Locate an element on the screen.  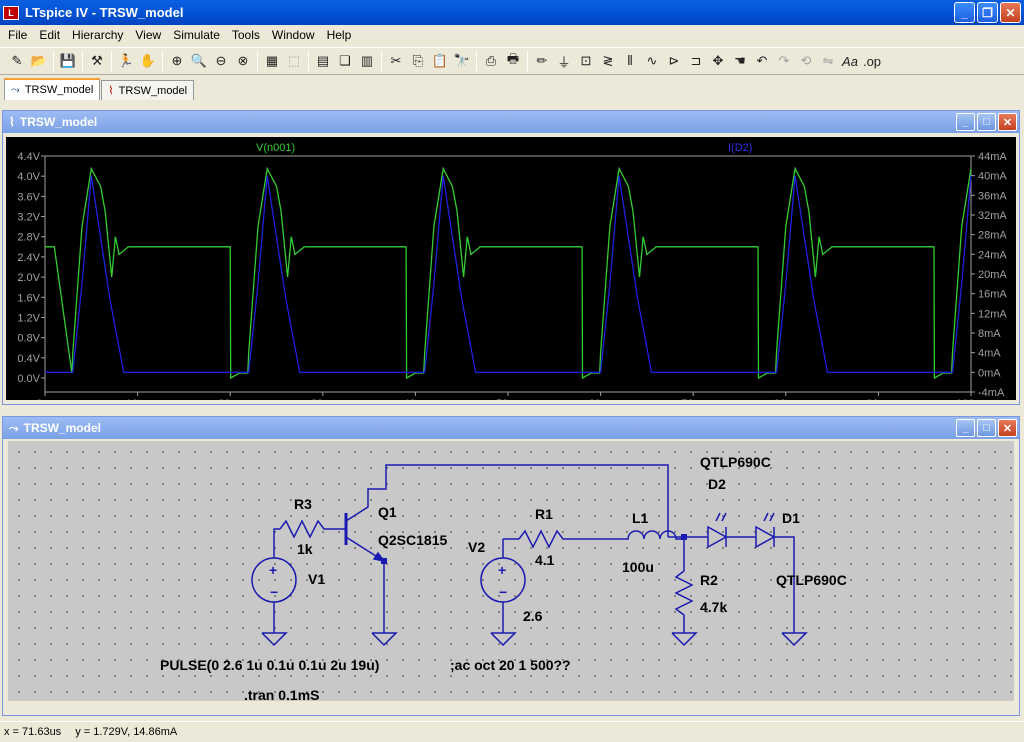
diode-icon: ⊳ is located at coordinates (674, 61).